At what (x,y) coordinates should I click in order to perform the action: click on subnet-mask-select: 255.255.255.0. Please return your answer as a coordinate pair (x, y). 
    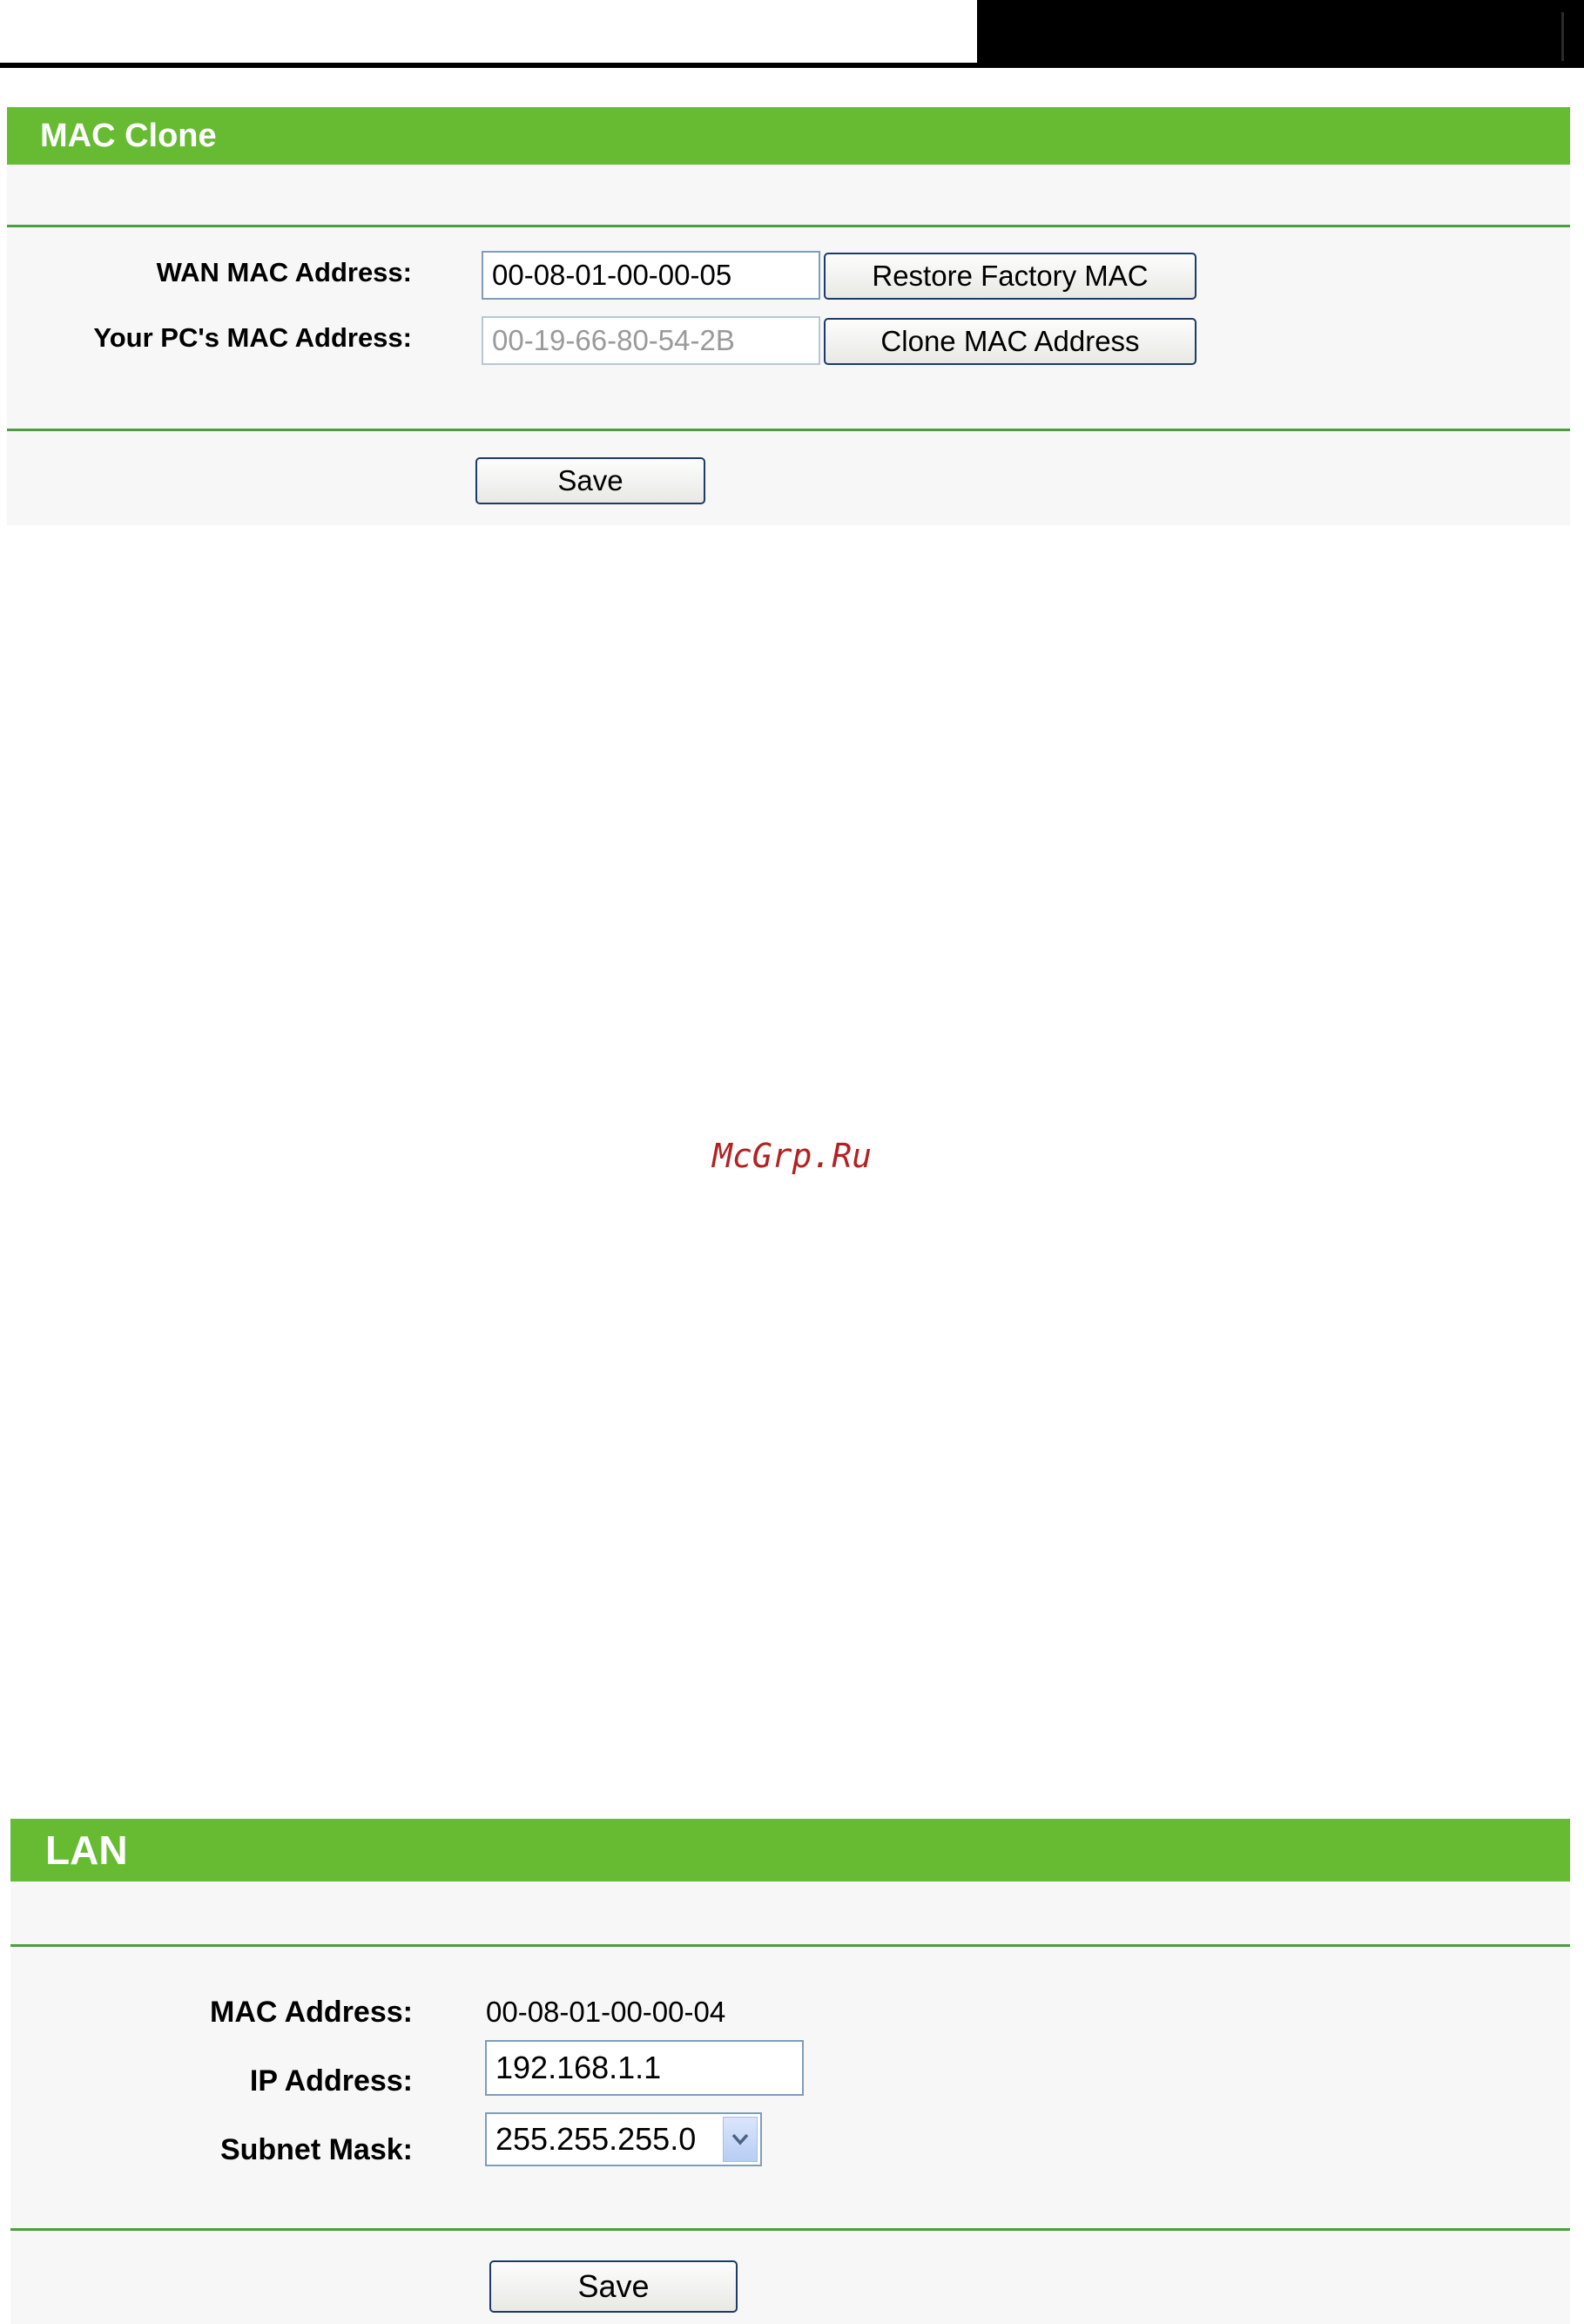
    Looking at the image, I should click on (623, 2139).